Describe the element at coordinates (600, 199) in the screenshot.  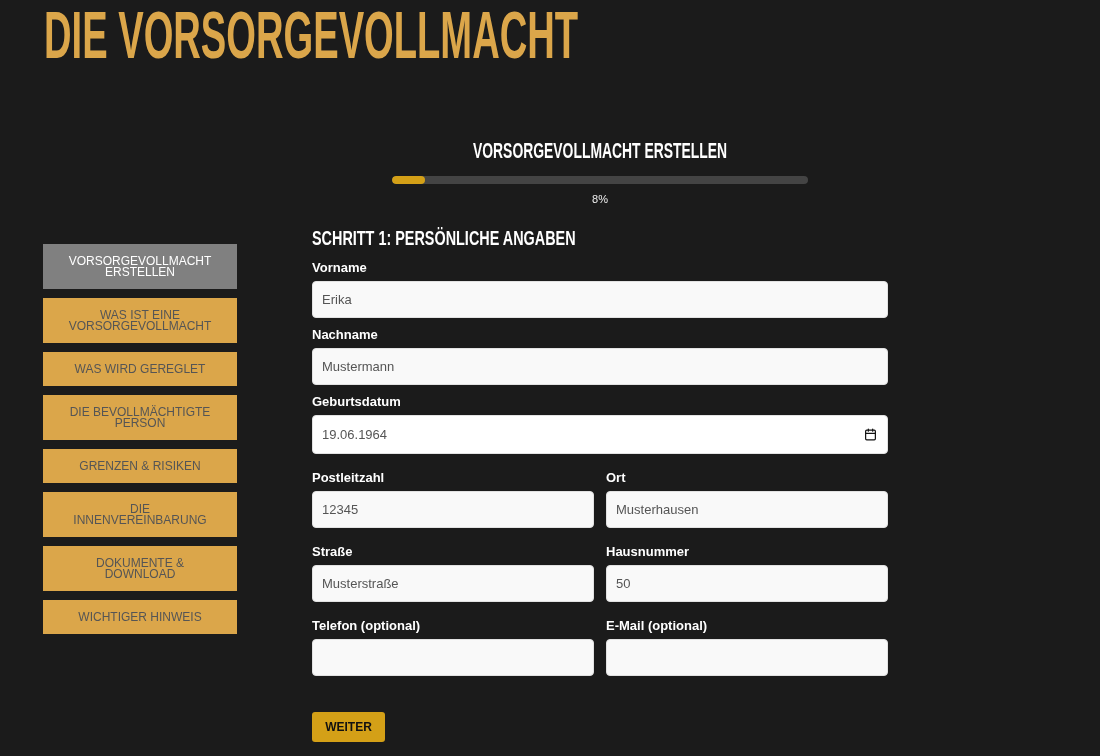
I see `progress-reading: 8%` at that location.